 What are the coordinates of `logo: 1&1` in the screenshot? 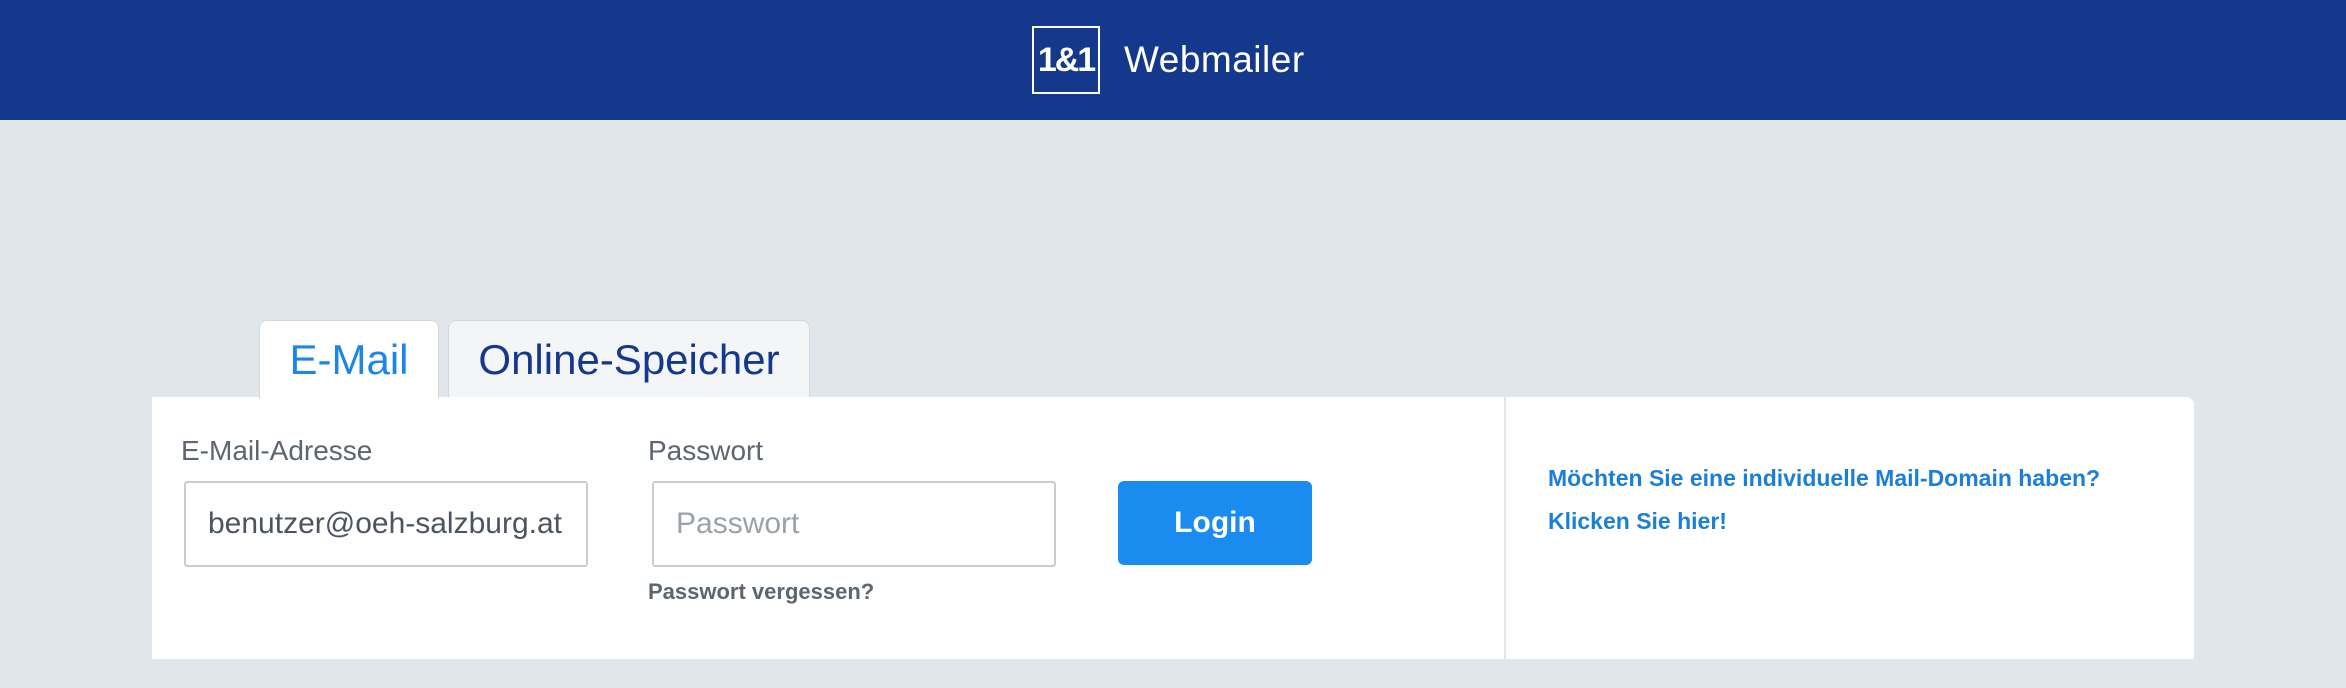 It's located at (1066, 60).